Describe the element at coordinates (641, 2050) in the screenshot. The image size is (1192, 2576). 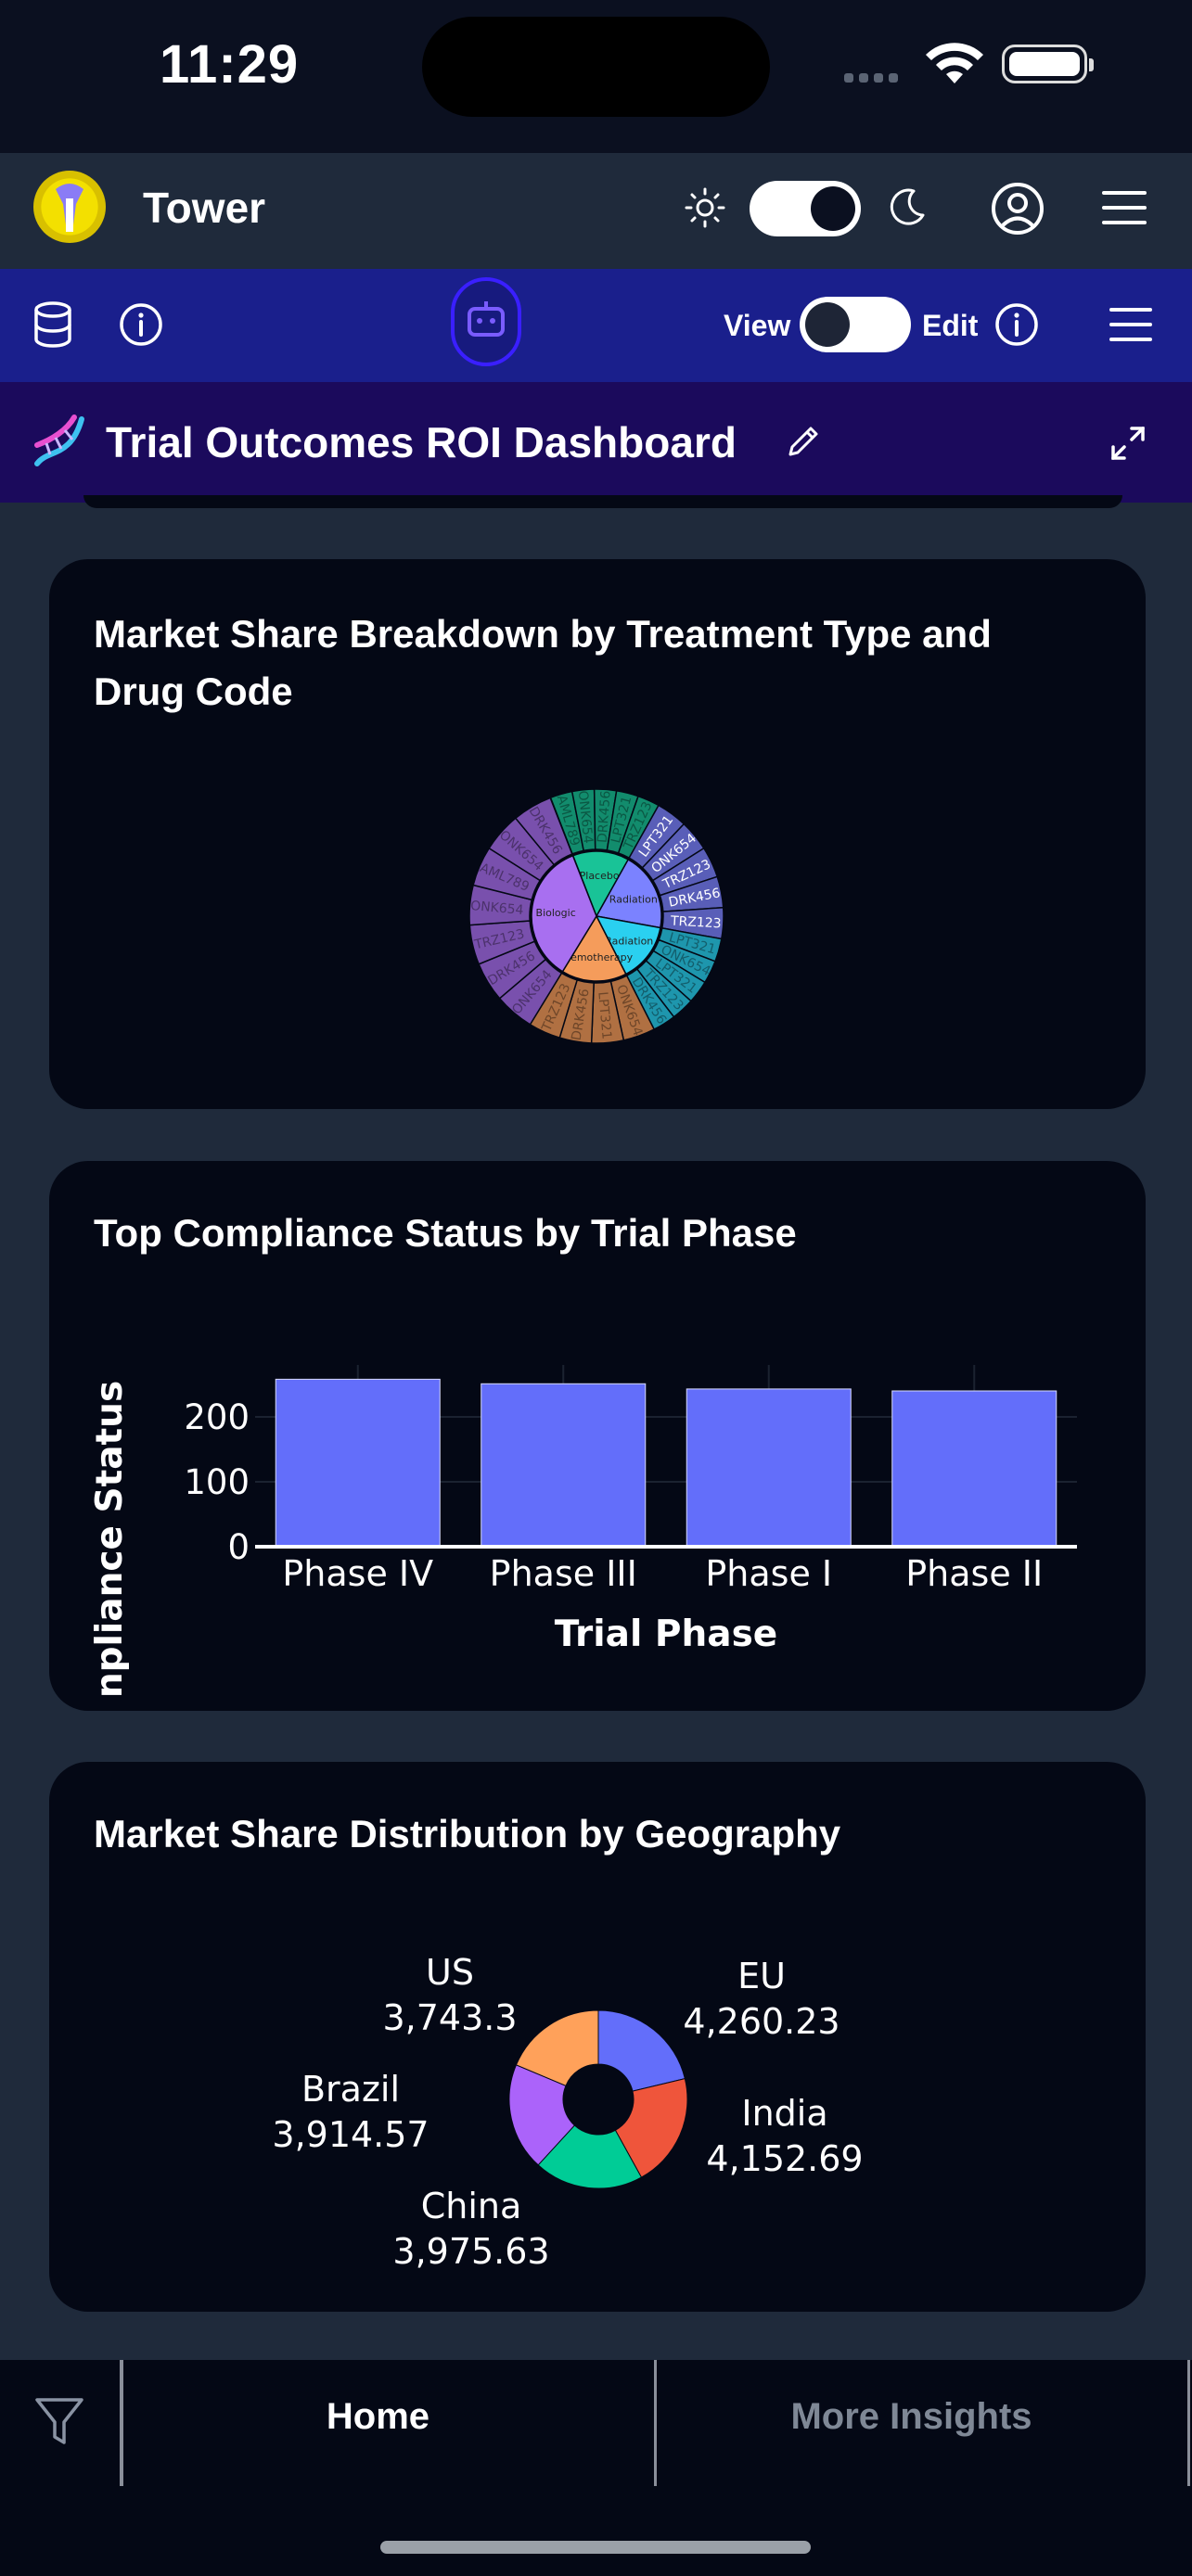
I see `donut-slice` at that location.